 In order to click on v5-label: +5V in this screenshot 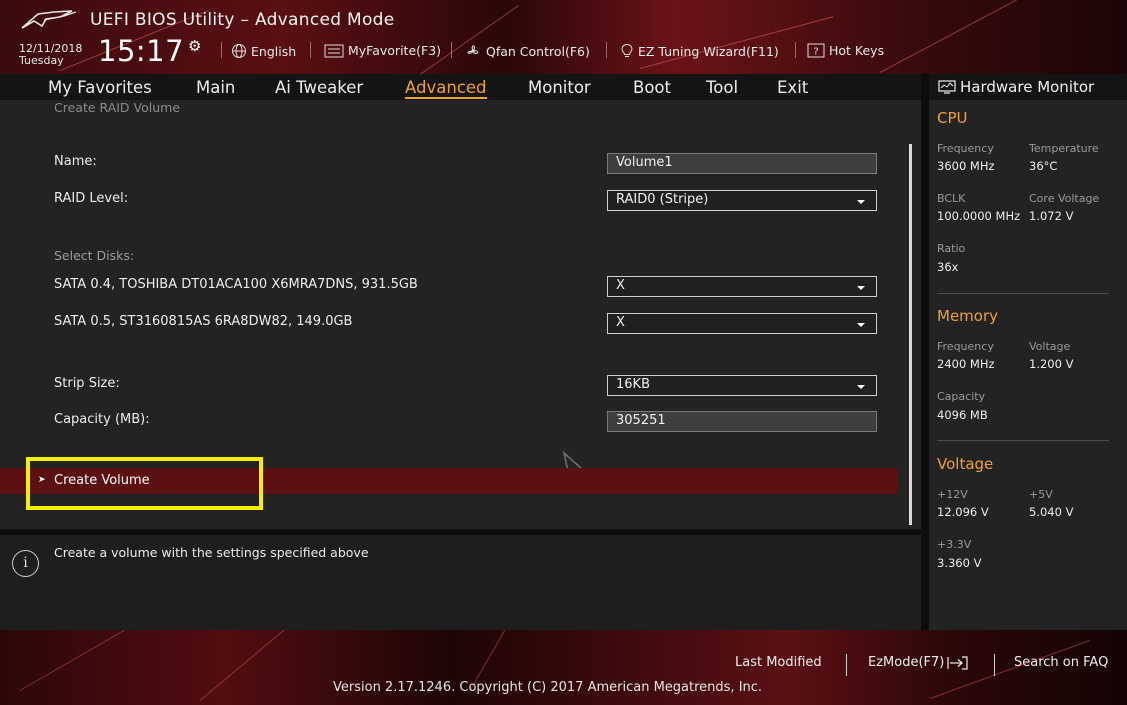, I will do `click(1041, 494)`.